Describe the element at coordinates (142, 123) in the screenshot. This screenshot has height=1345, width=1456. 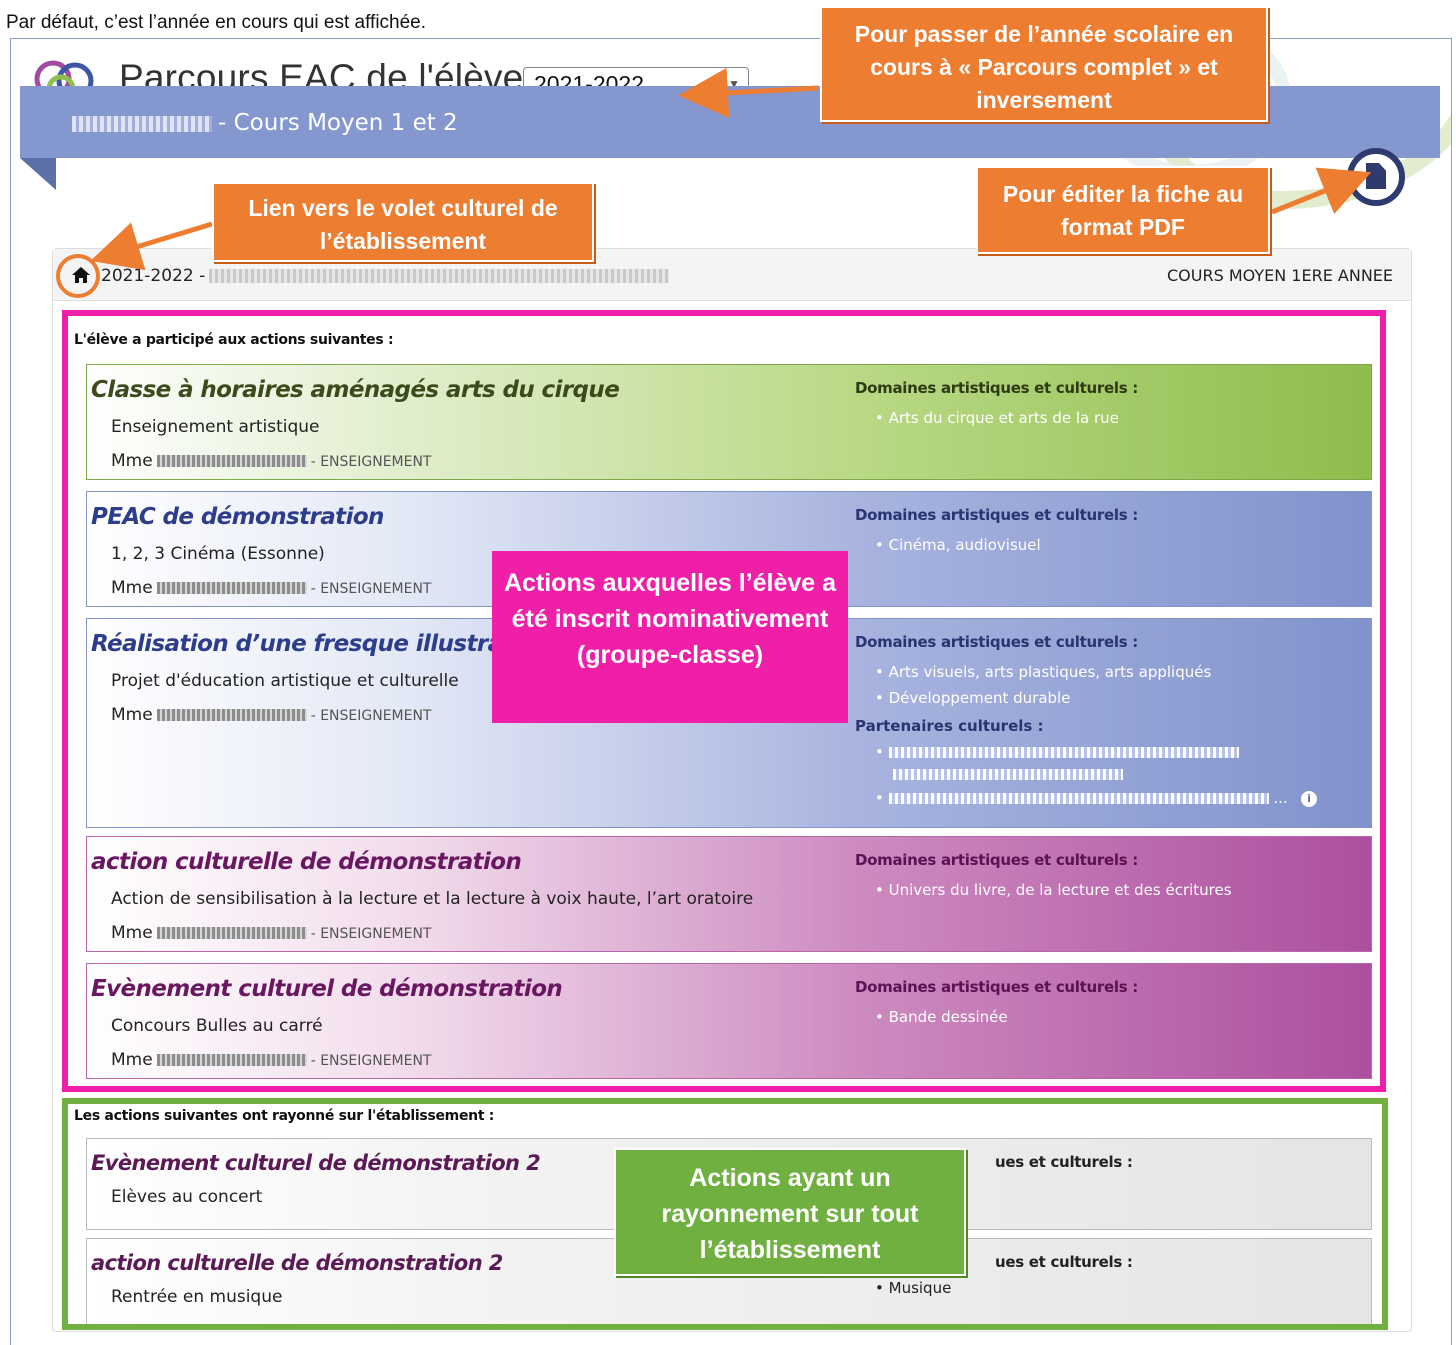
I see `redacted-school-name` at that location.